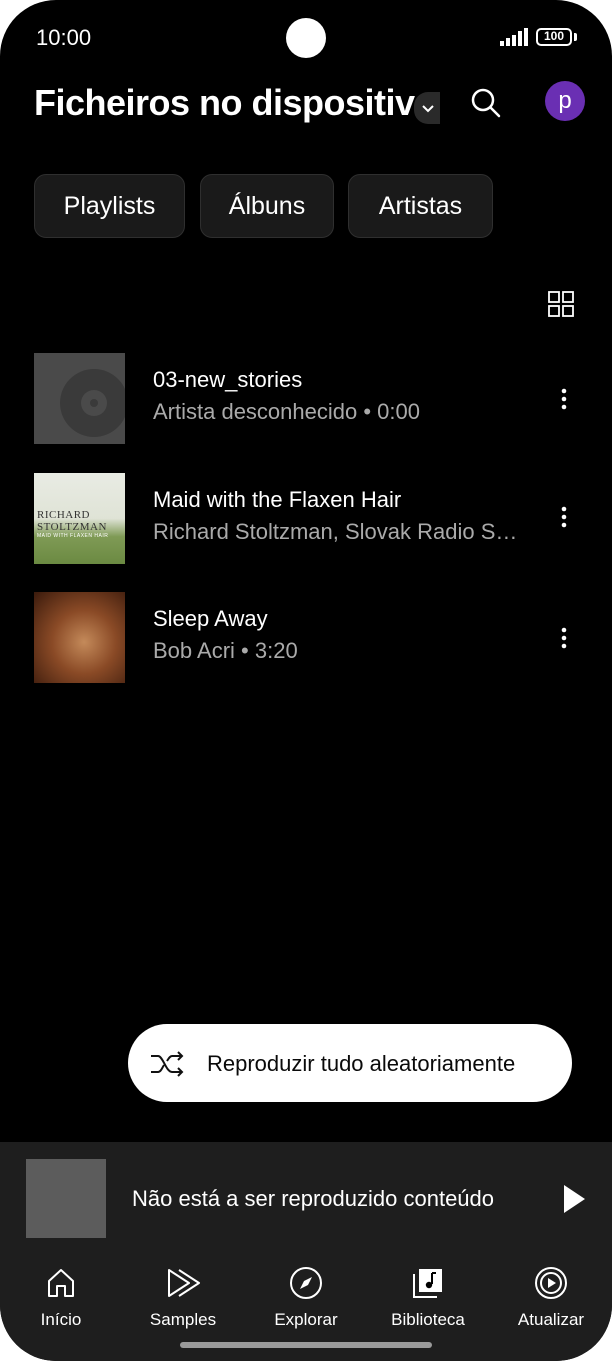 This screenshot has height=1361, width=612. Describe the element at coordinates (427, 1283) in the screenshot. I see `library-icon` at that location.